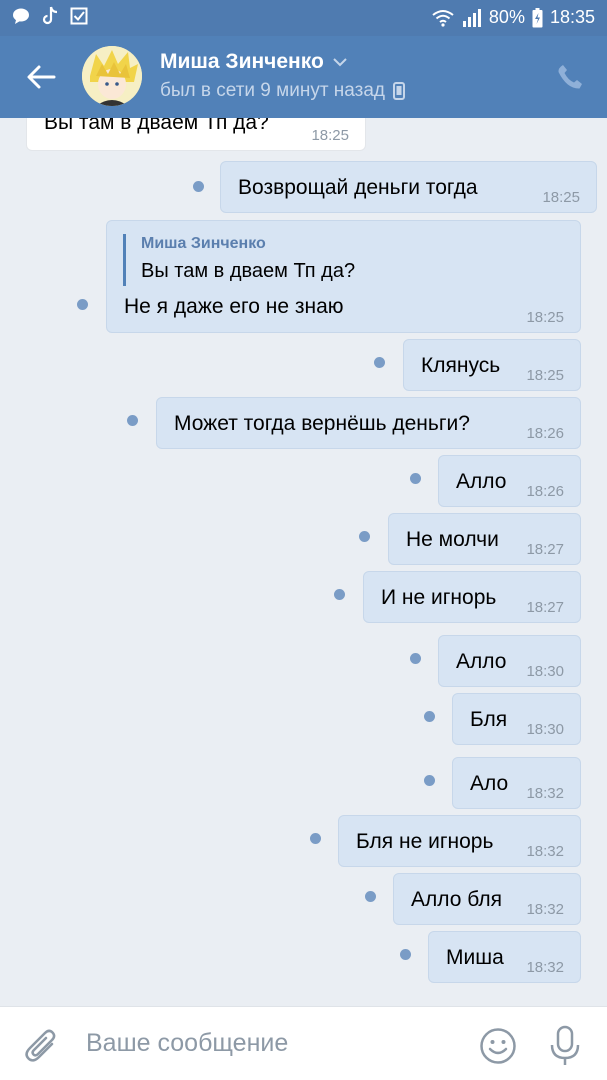 The image size is (607, 1080). Describe the element at coordinates (452, 539) in the screenshot. I see `message-text: Не молчи` at that location.